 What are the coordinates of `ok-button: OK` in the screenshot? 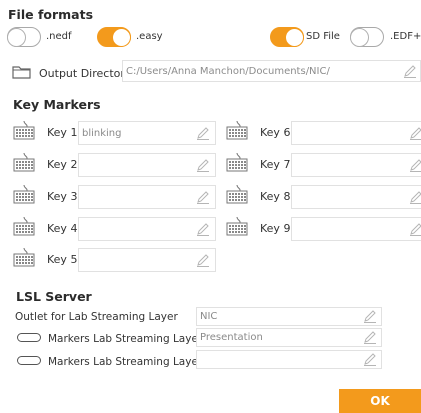 It's located at (380, 401).